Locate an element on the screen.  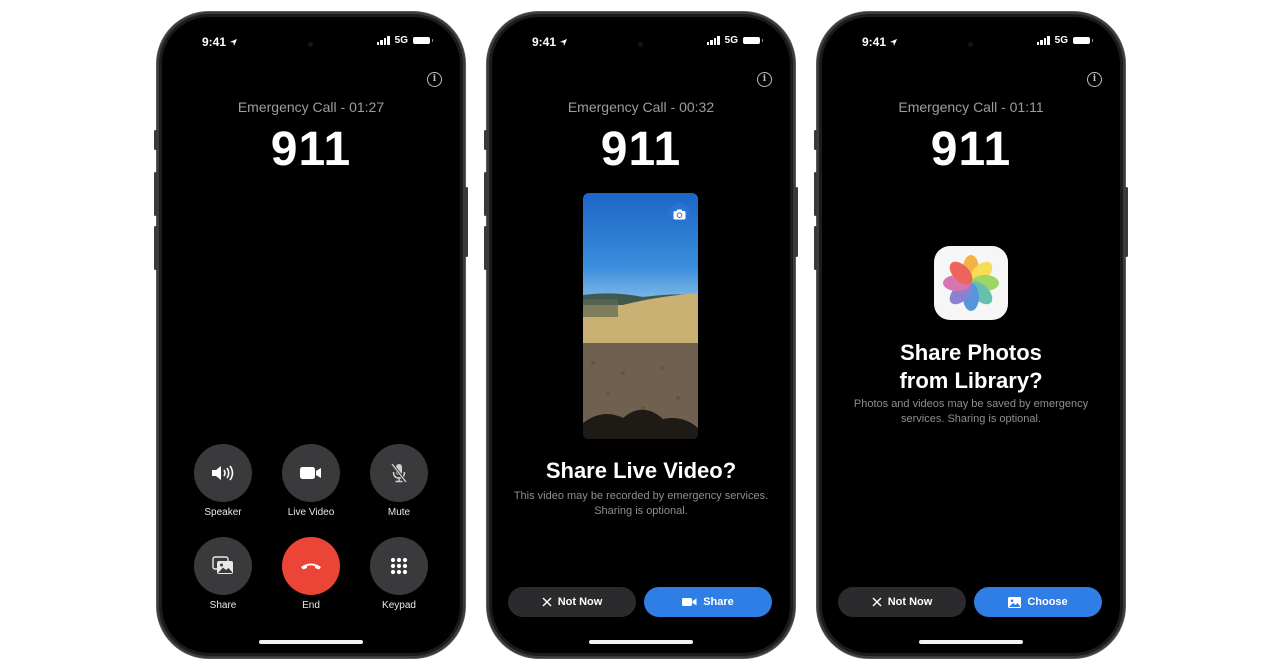
speaker-button: Speaker is located at coordinates (223, 481).